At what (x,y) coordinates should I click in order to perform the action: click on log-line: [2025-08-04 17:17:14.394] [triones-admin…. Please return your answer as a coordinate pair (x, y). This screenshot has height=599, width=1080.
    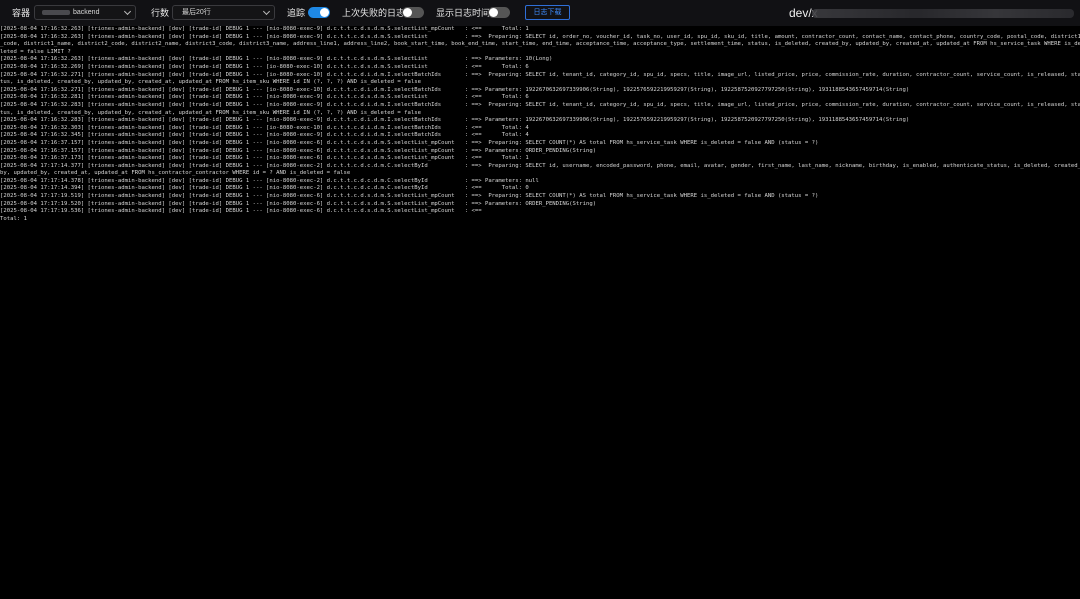
    Looking at the image, I should click on (264, 188).